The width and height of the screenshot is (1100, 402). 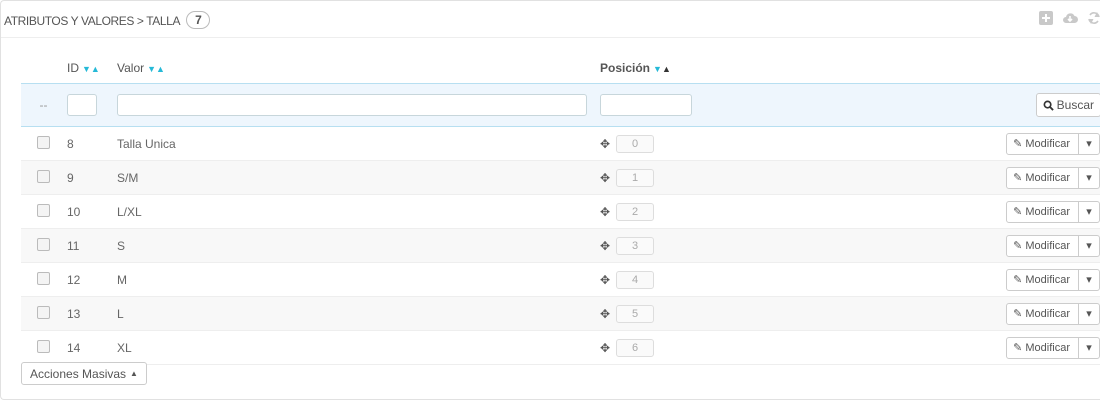 I want to click on table-row: 10 L/XL ✥ 2 ✎ Modificar ▾, so click(x=560, y=211).